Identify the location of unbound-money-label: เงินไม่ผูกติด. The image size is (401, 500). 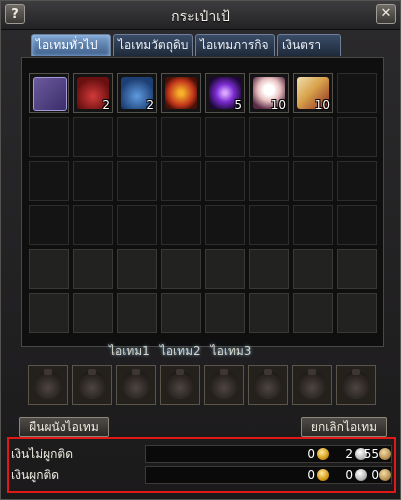
(42, 454).